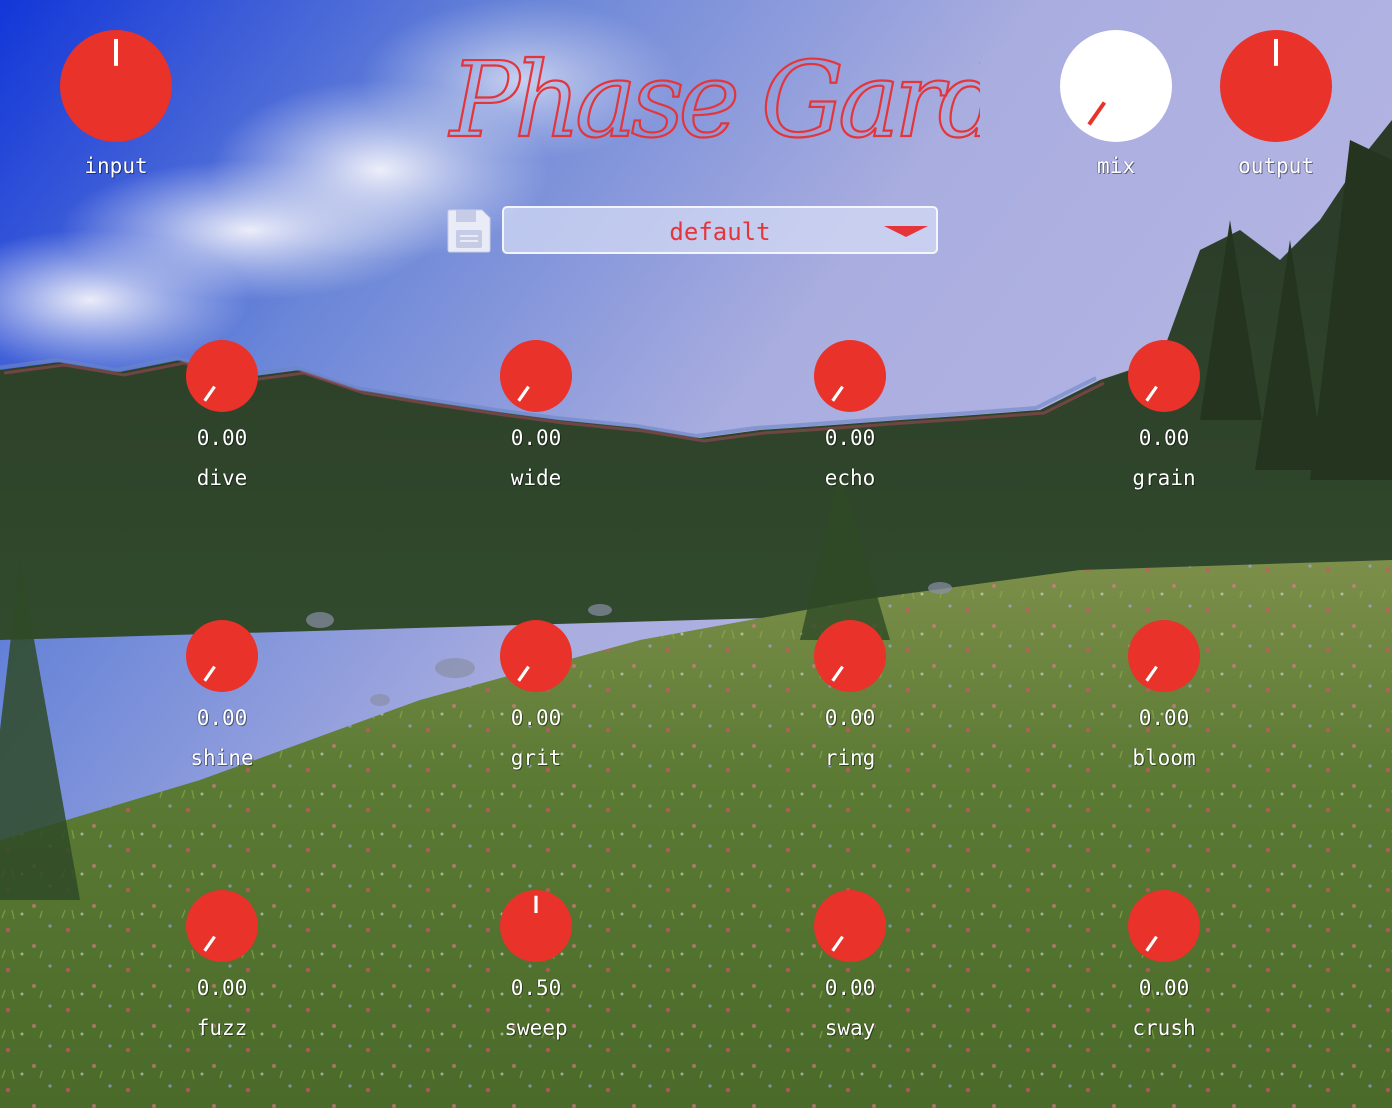 This screenshot has height=1108, width=1392. I want to click on grit-knob, so click(536, 656).